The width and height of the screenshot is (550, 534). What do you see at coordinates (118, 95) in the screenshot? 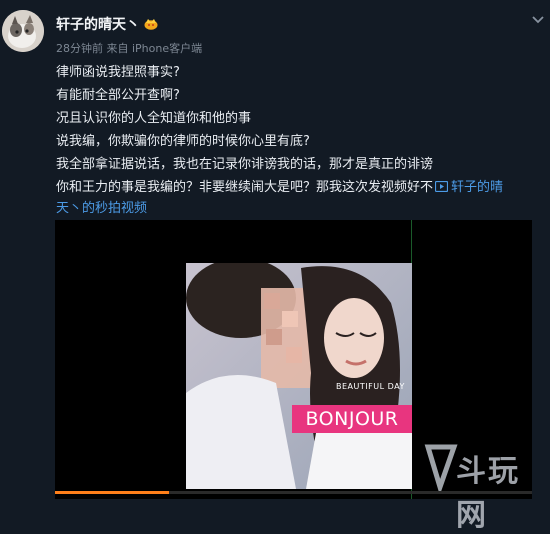
I see `post-text-line: 有能耐全部公开查啊?` at bounding box center [118, 95].